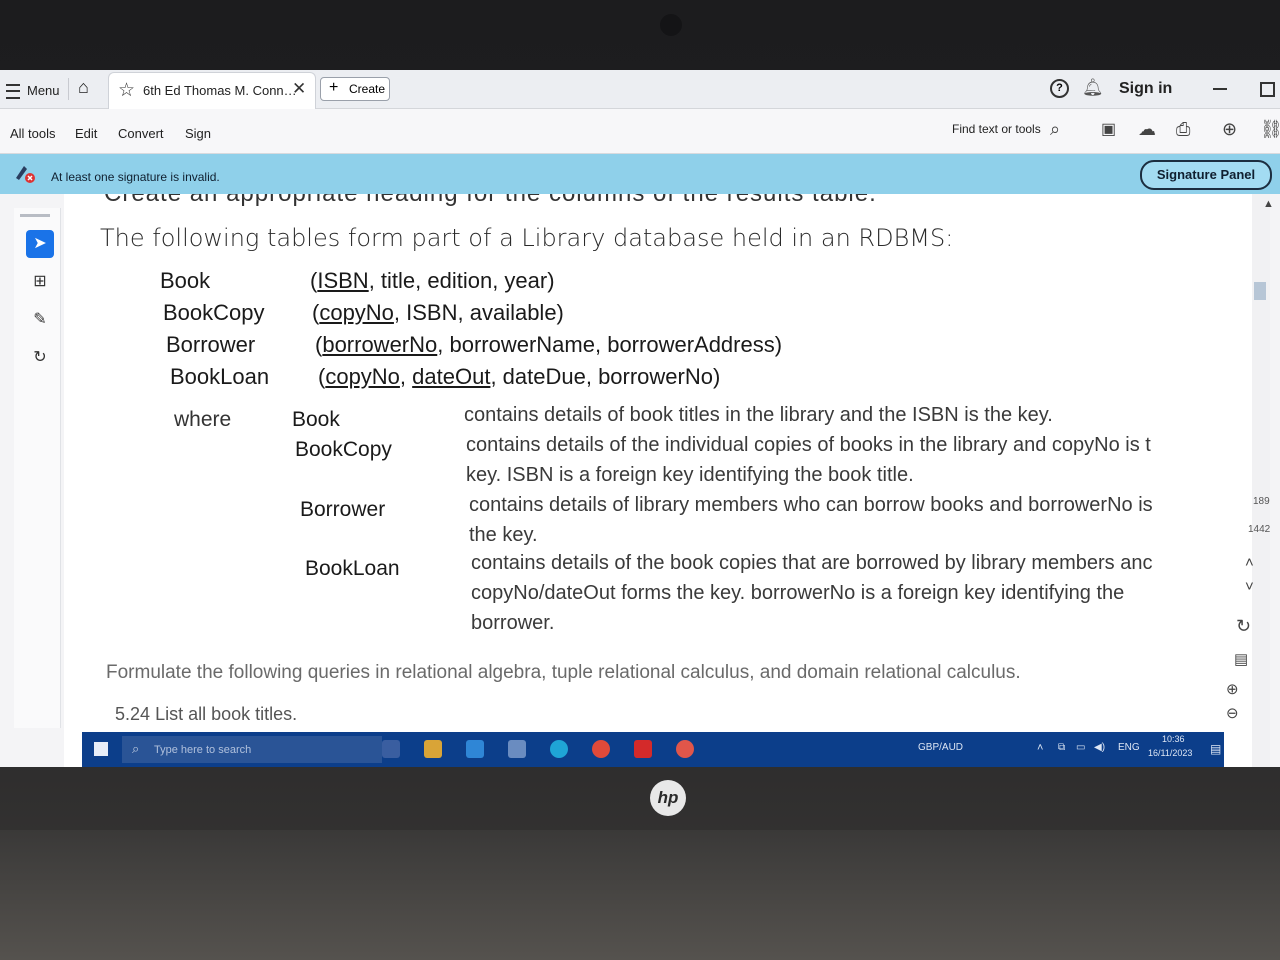  What do you see at coordinates (1215, 749) in the screenshot?
I see `notifications-icon: ▤` at bounding box center [1215, 749].